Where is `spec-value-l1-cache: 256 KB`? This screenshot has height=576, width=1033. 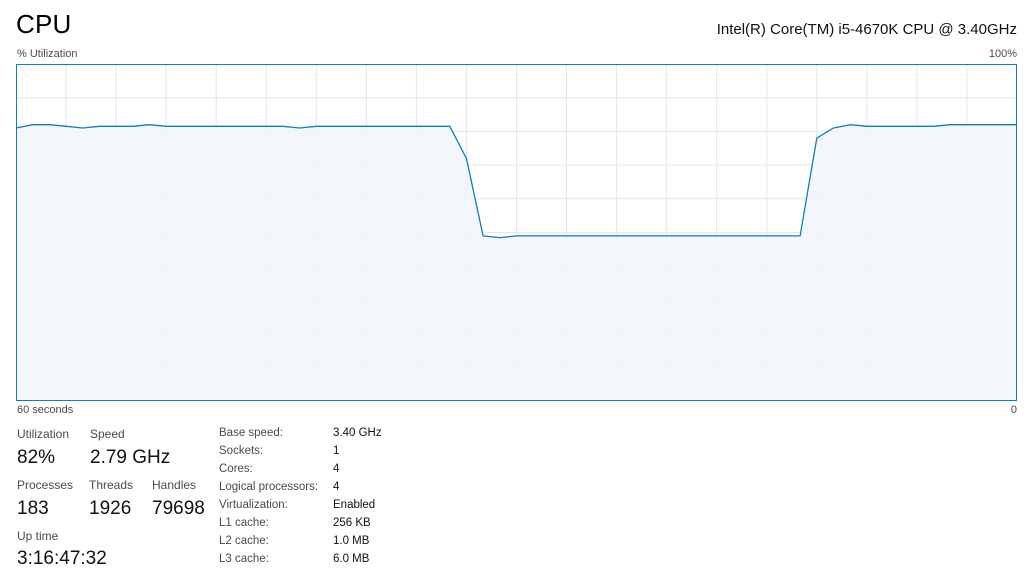
spec-value-l1-cache: 256 KB is located at coordinates (352, 523).